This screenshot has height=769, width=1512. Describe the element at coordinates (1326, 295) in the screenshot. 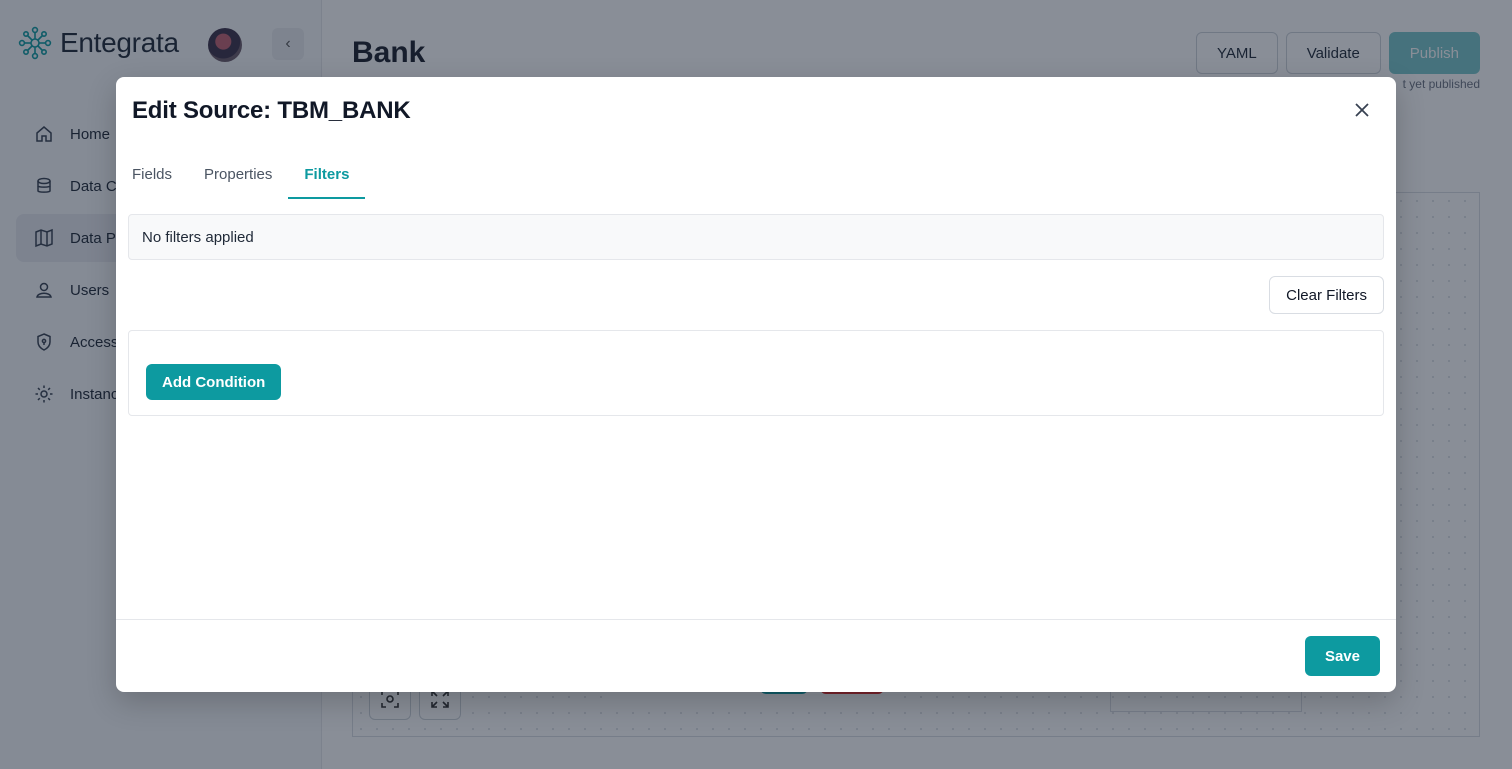

I see `clear-filters-button: Clear Filters` at that location.